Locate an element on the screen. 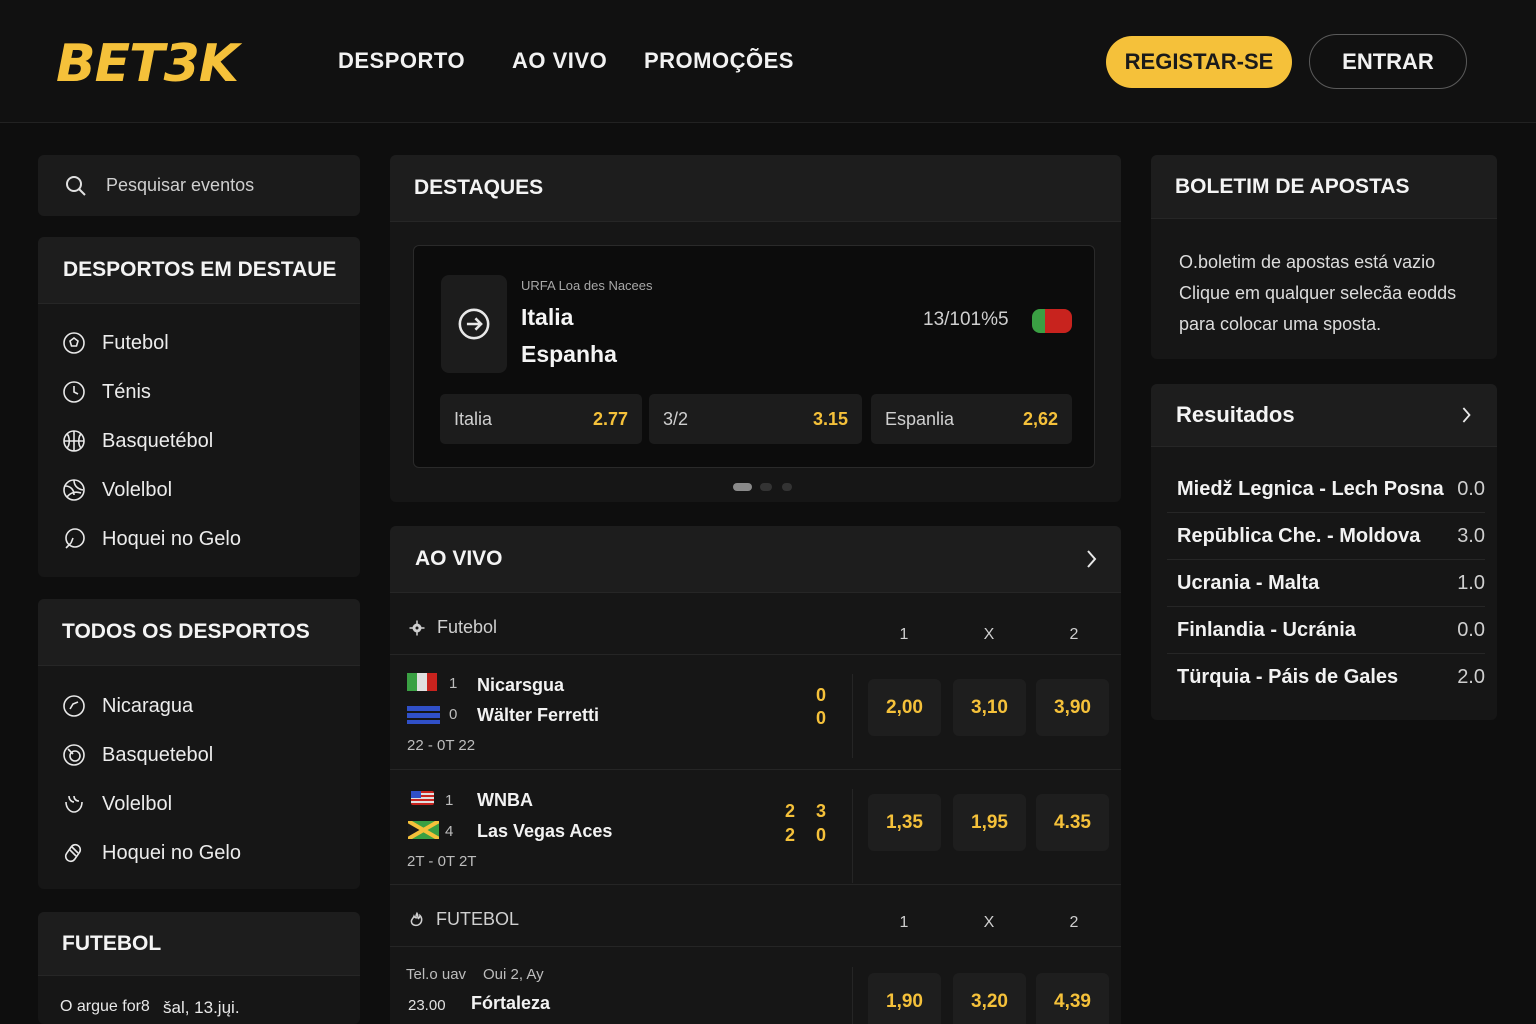 This screenshot has height=1024, width=1536. sidebar-item-basquetebol: Basquetébol is located at coordinates (137, 441).